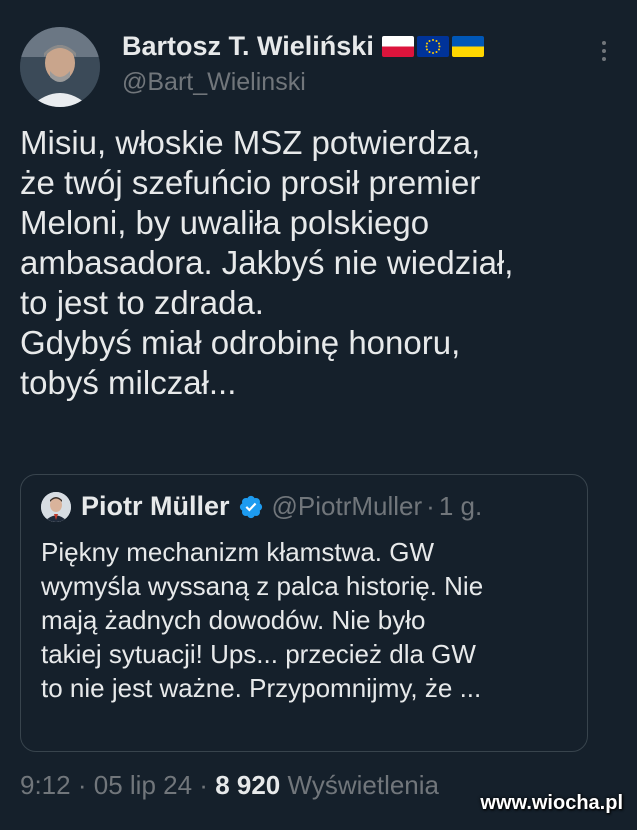 The image size is (637, 830). What do you see at coordinates (248, 785) in the screenshot?
I see `views-count: 8 920` at bounding box center [248, 785].